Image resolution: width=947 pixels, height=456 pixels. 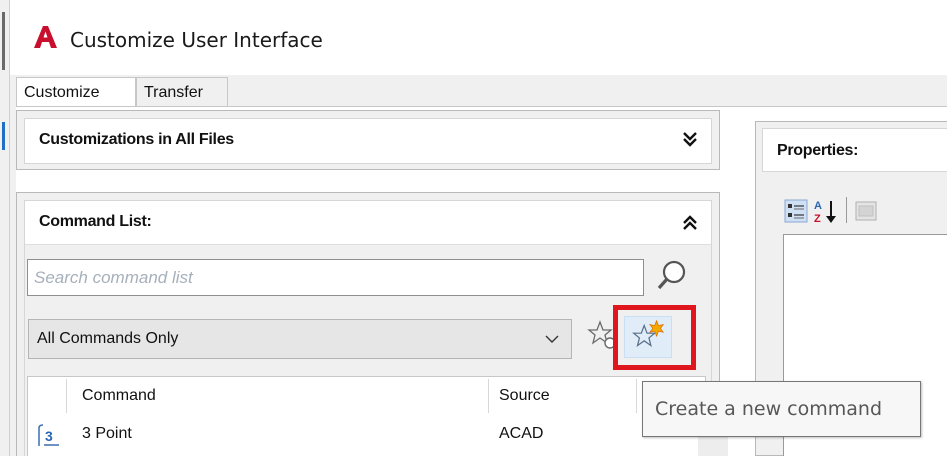 I want to click on tab-customize-label: Customize, so click(x=62, y=92).